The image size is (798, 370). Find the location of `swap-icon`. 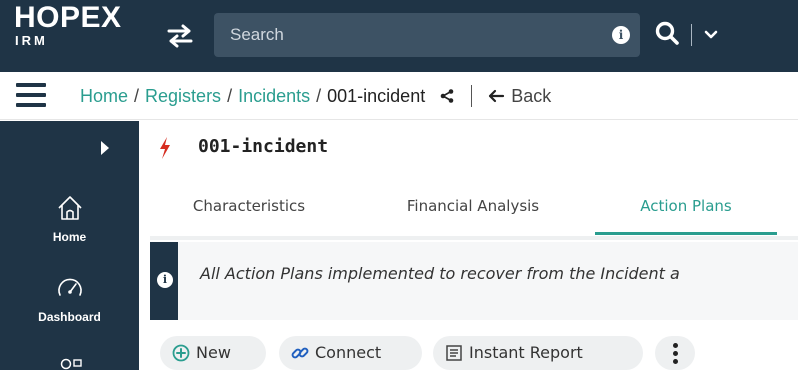

swap-icon is located at coordinates (180, 36).